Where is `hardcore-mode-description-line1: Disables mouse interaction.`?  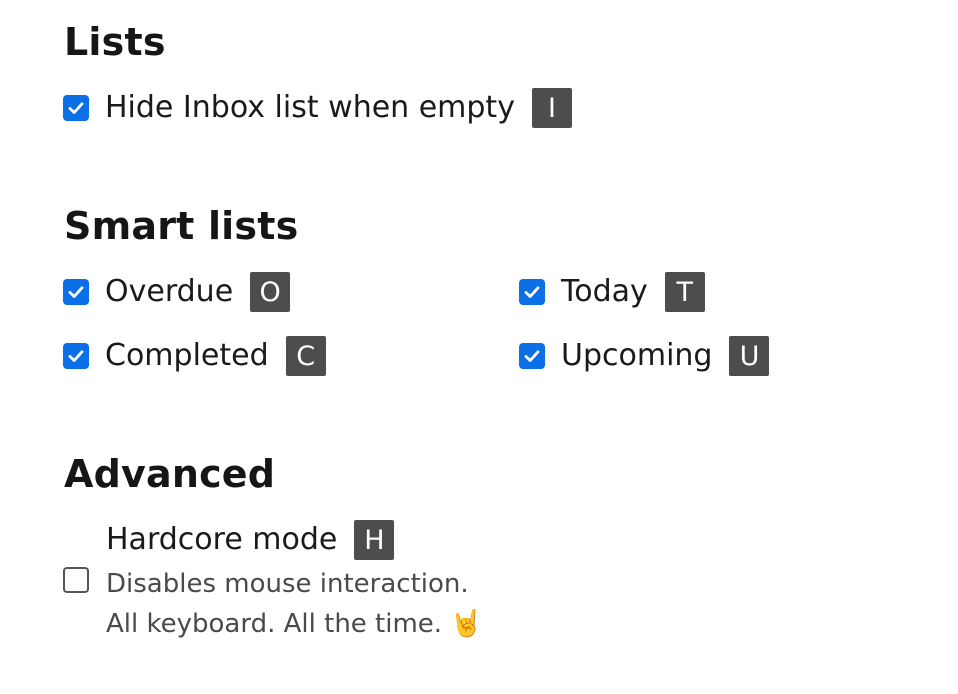 hardcore-mode-description-line1: Disables mouse interaction. is located at coordinates (287, 584).